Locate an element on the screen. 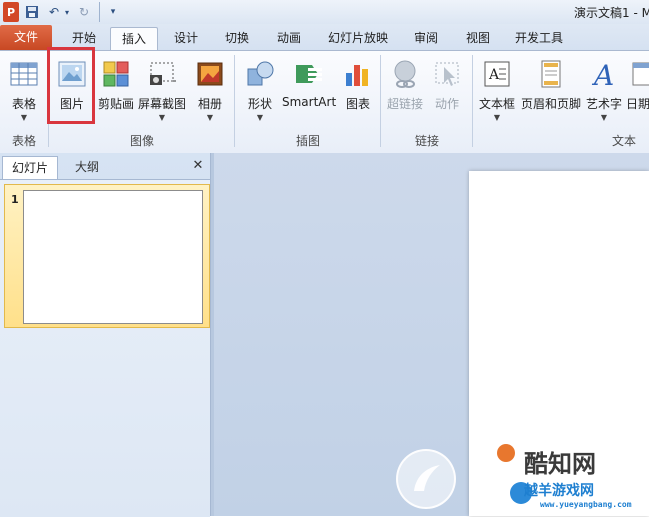 This screenshot has width=649, height=517. undo-icon: ↶ is located at coordinates (54, 12).